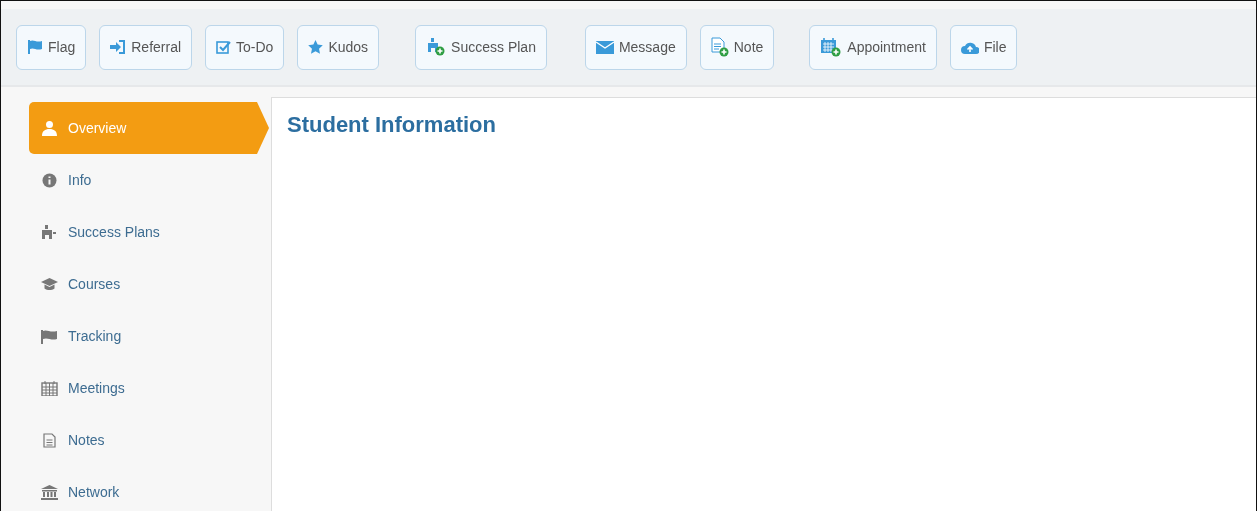 The width and height of the screenshot is (1257, 512). What do you see at coordinates (969, 47) in the screenshot?
I see `cloud-upload-icon` at bounding box center [969, 47].